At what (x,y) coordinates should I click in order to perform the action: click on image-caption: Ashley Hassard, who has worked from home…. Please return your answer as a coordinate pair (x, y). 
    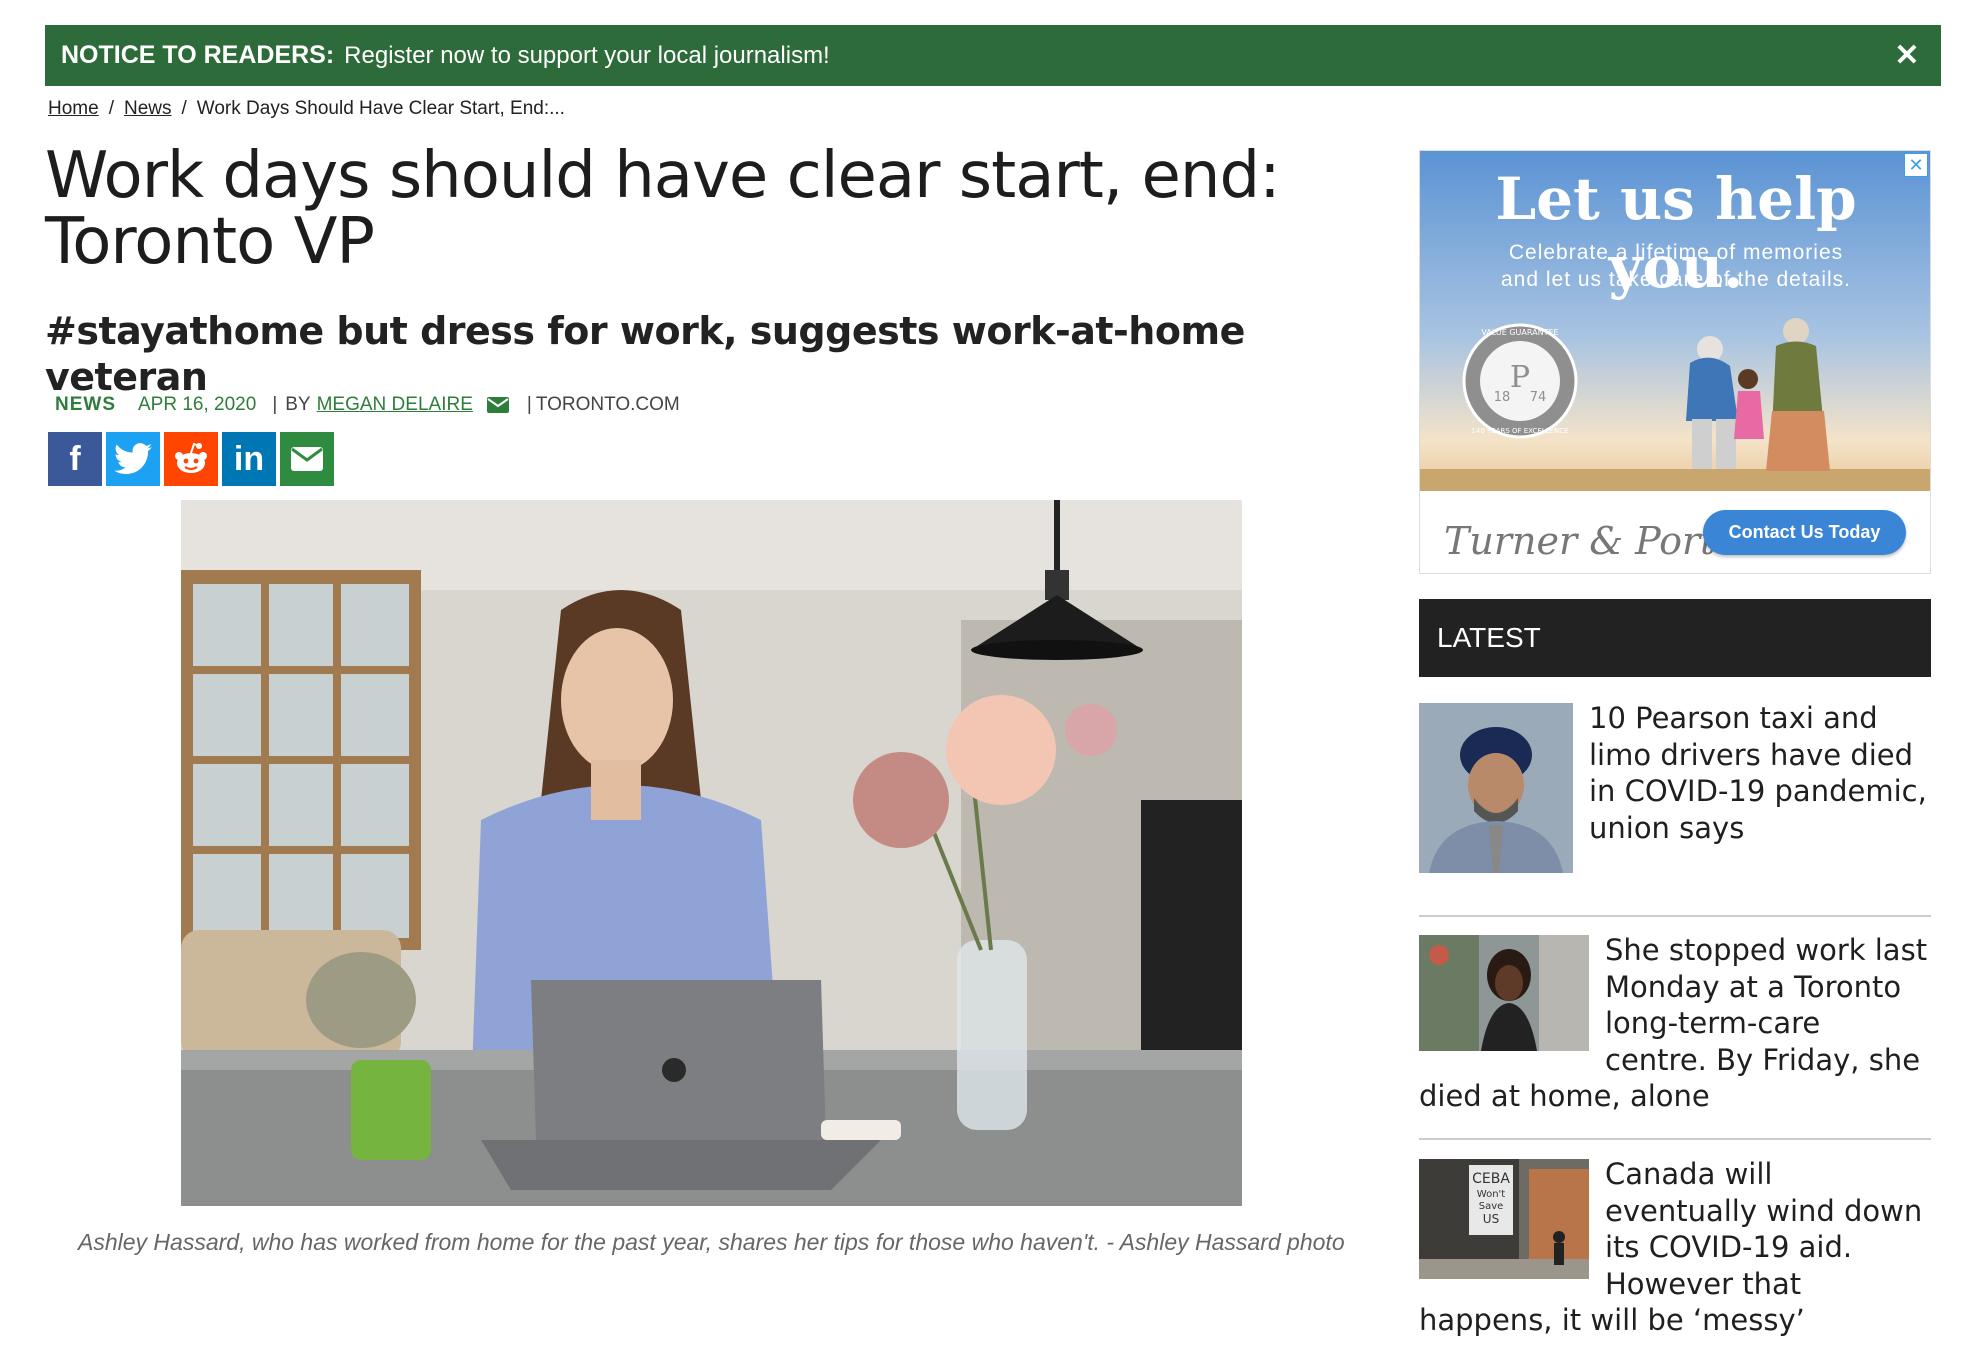
    Looking at the image, I should click on (711, 1242).